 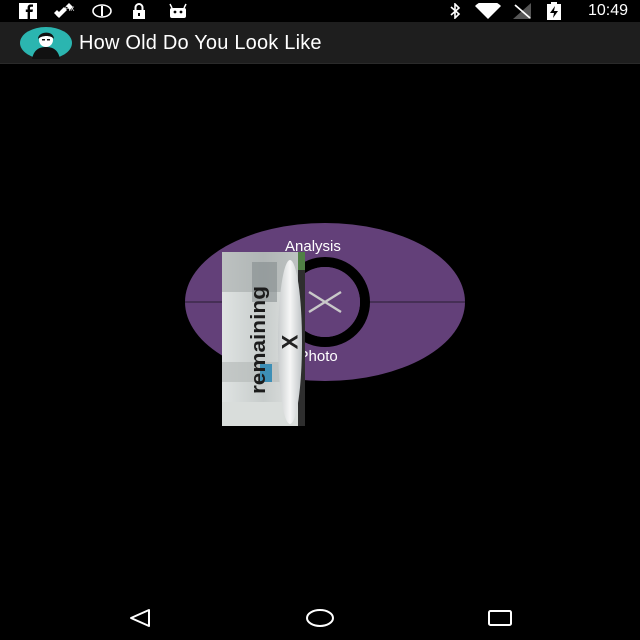 What do you see at coordinates (69, 10) in the screenshot?
I see `svg-text: FIX` at bounding box center [69, 10].